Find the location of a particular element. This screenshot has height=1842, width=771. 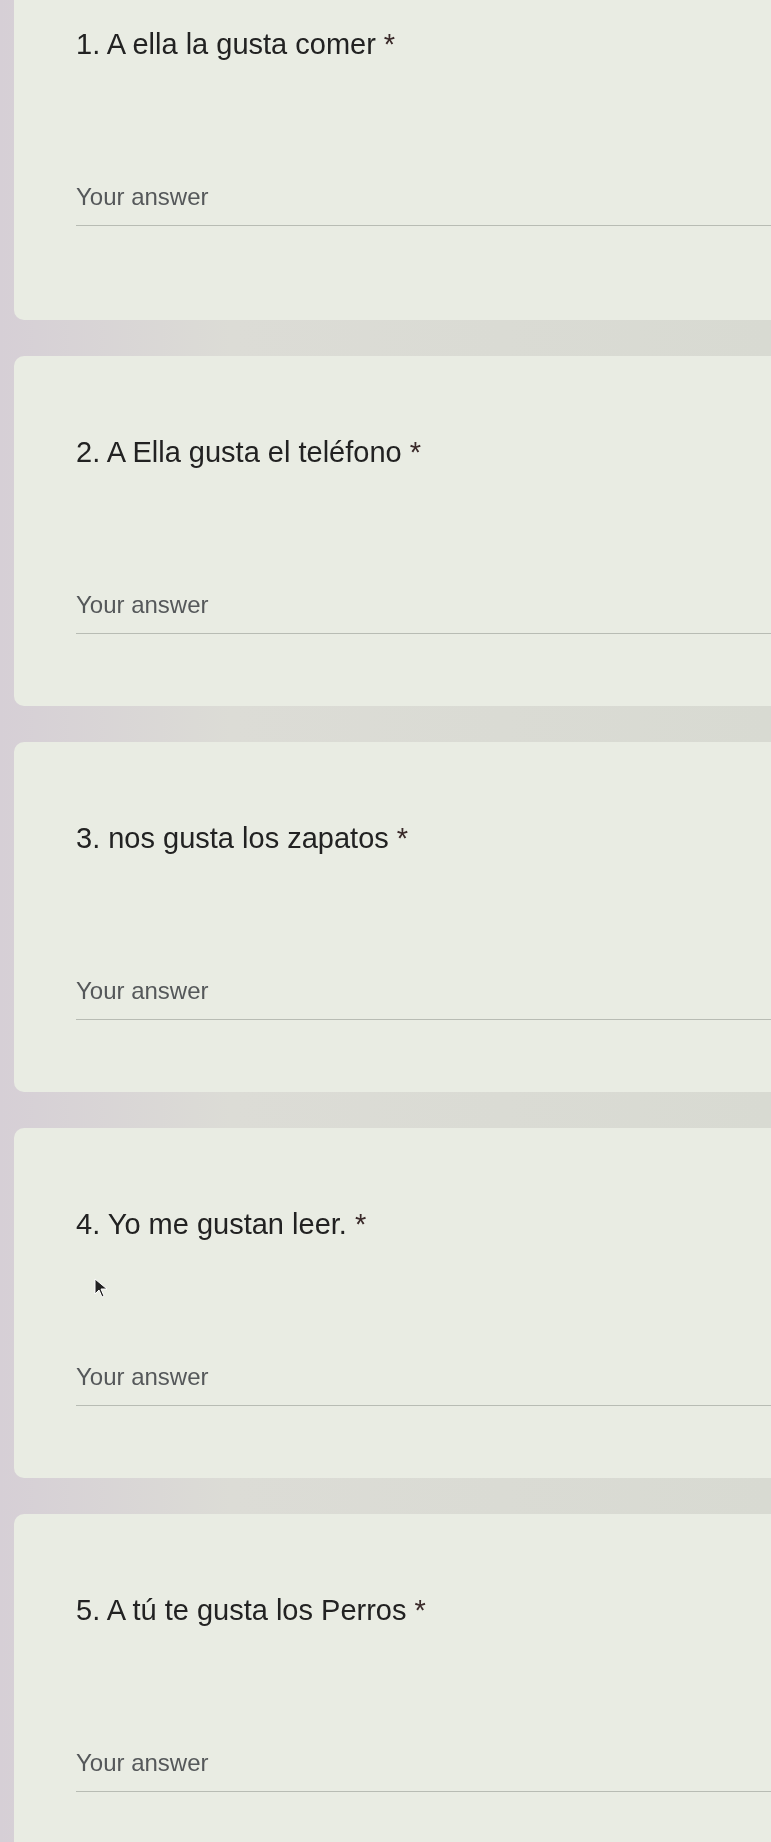

question-title: 4. Yo me gustan leer. is located at coordinates (211, 1224).